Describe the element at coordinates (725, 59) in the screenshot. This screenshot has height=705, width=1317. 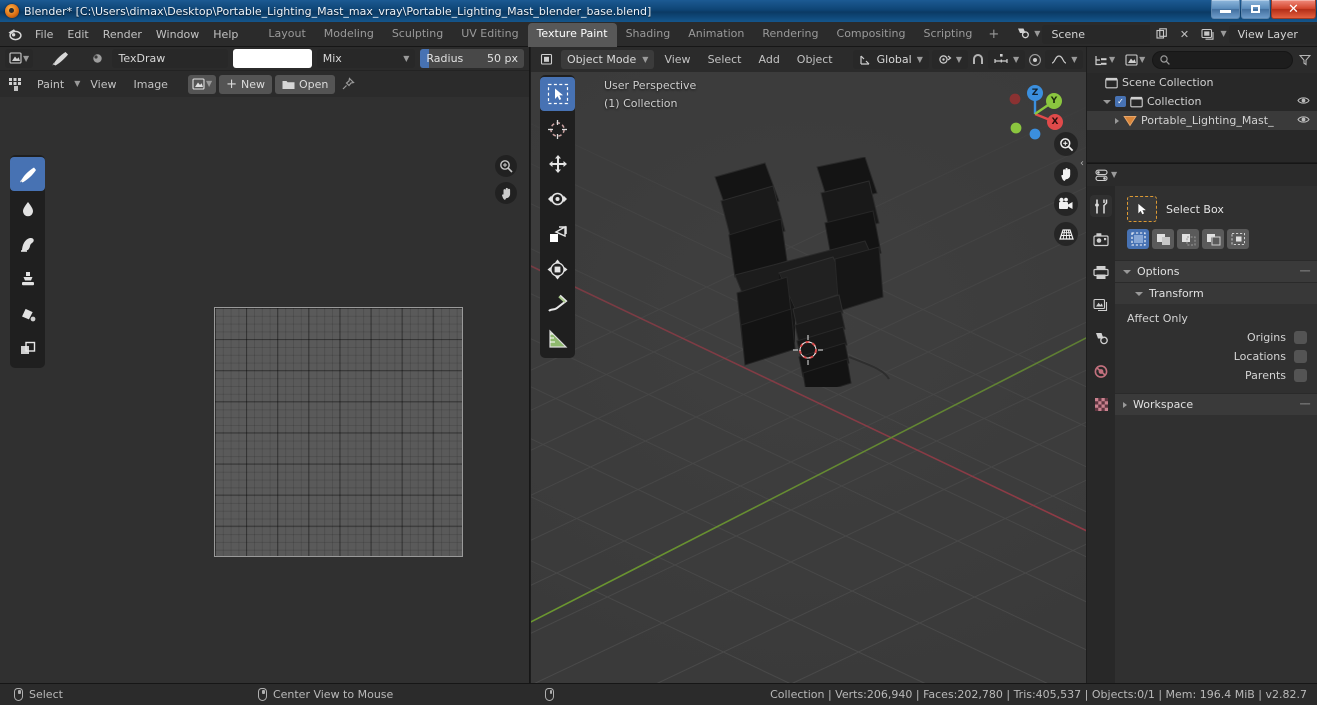
I see `viewport-menu-select: Select` at that location.